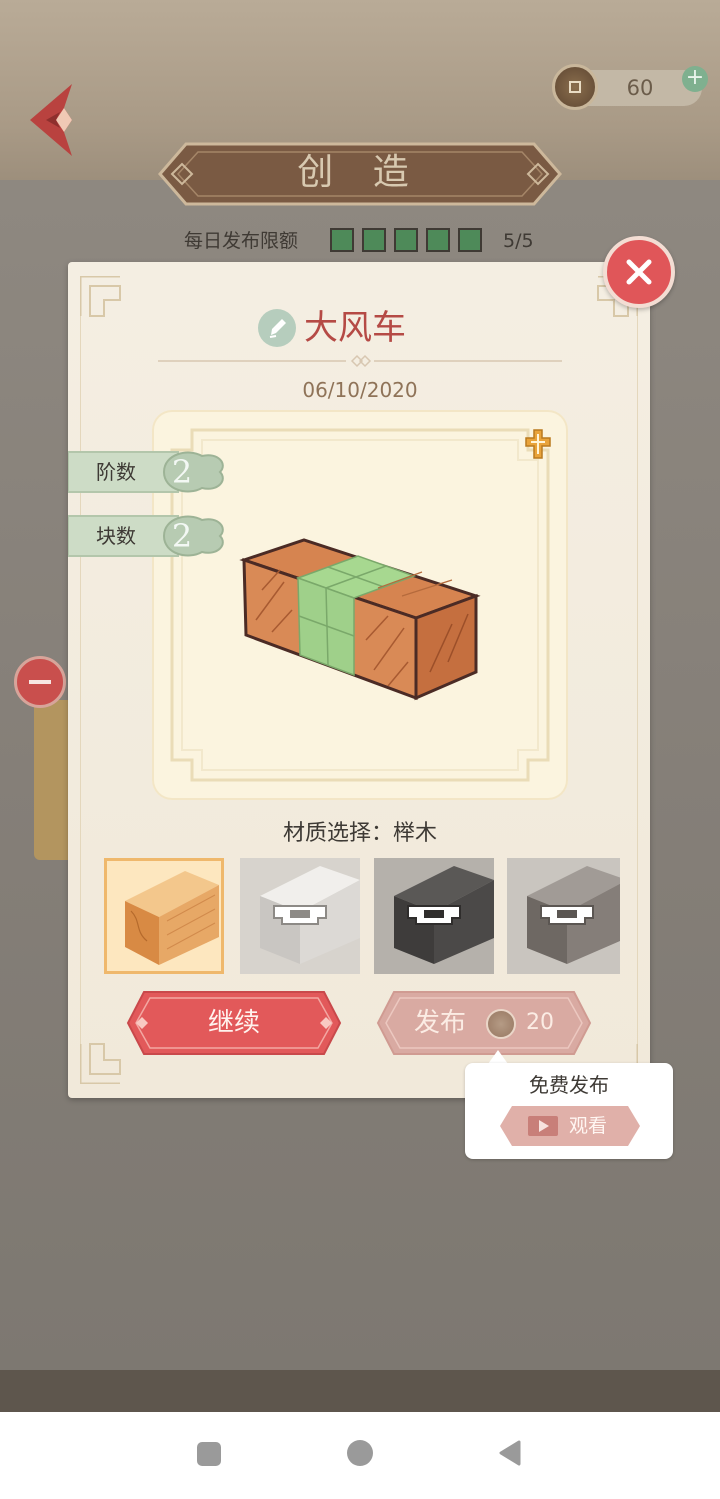 This screenshot has width=720, height=1499. I want to click on page-title: 创 造, so click(360, 172).